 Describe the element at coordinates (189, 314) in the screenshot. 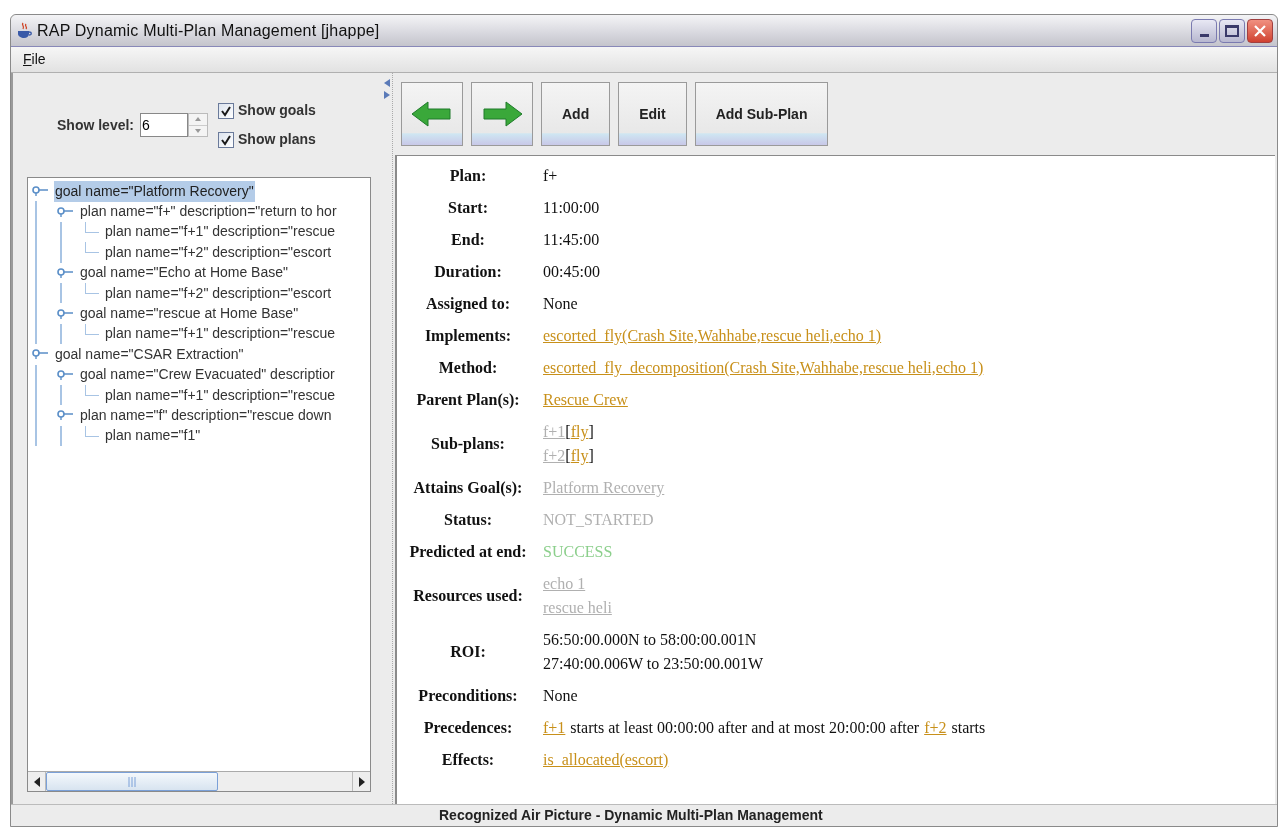

I see `tree-item: goal name="rescue at Home Base"` at that location.